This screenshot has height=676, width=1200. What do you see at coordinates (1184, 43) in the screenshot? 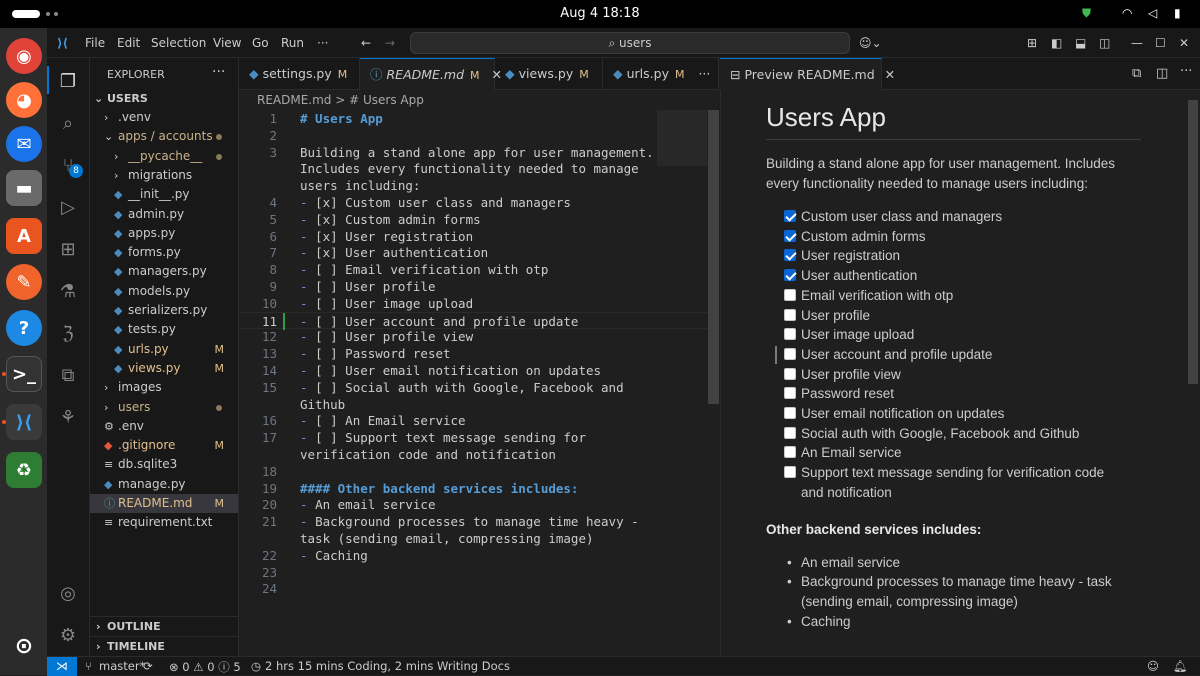
I see `close-icon: ✕` at bounding box center [1184, 43].